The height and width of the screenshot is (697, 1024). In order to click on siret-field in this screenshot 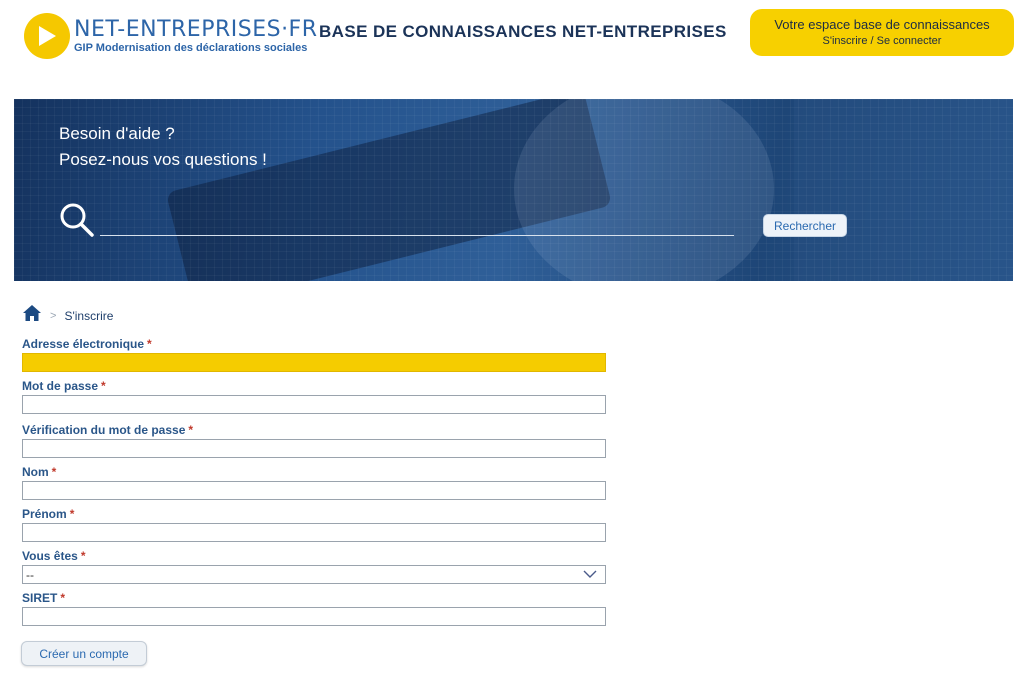, I will do `click(314, 616)`.